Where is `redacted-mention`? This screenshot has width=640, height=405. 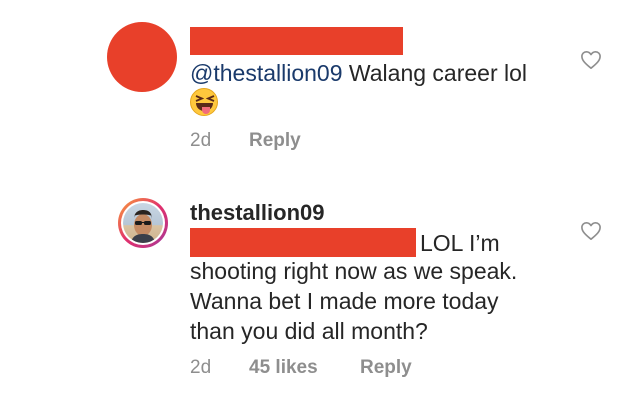
redacted-mention is located at coordinates (303, 242).